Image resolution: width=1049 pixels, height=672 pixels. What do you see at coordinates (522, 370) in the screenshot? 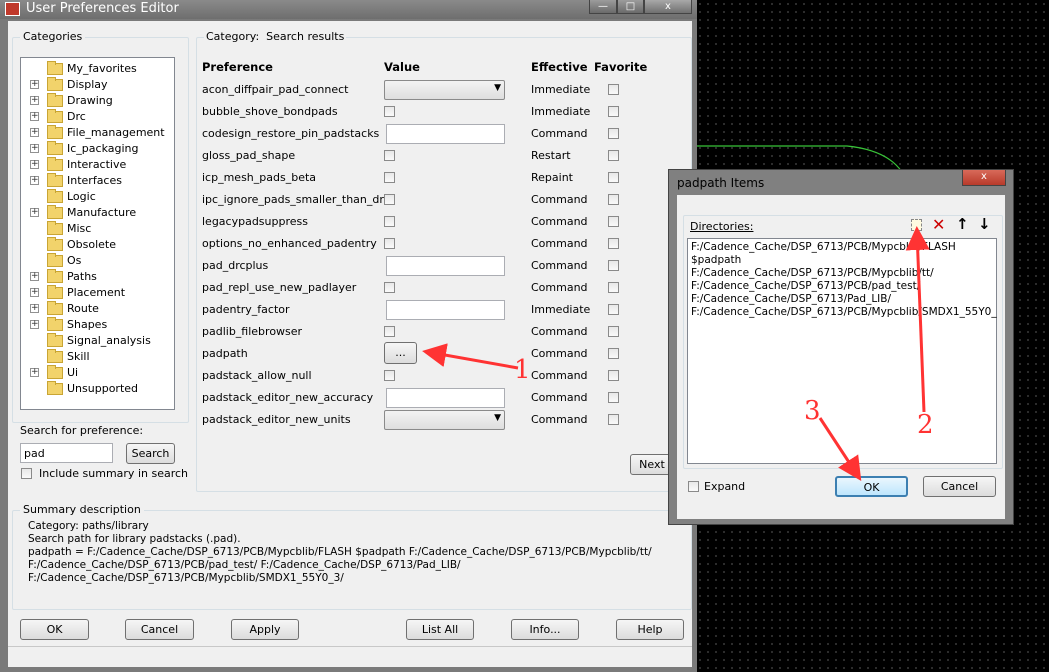
I see `annotation-1: 1` at bounding box center [522, 370].